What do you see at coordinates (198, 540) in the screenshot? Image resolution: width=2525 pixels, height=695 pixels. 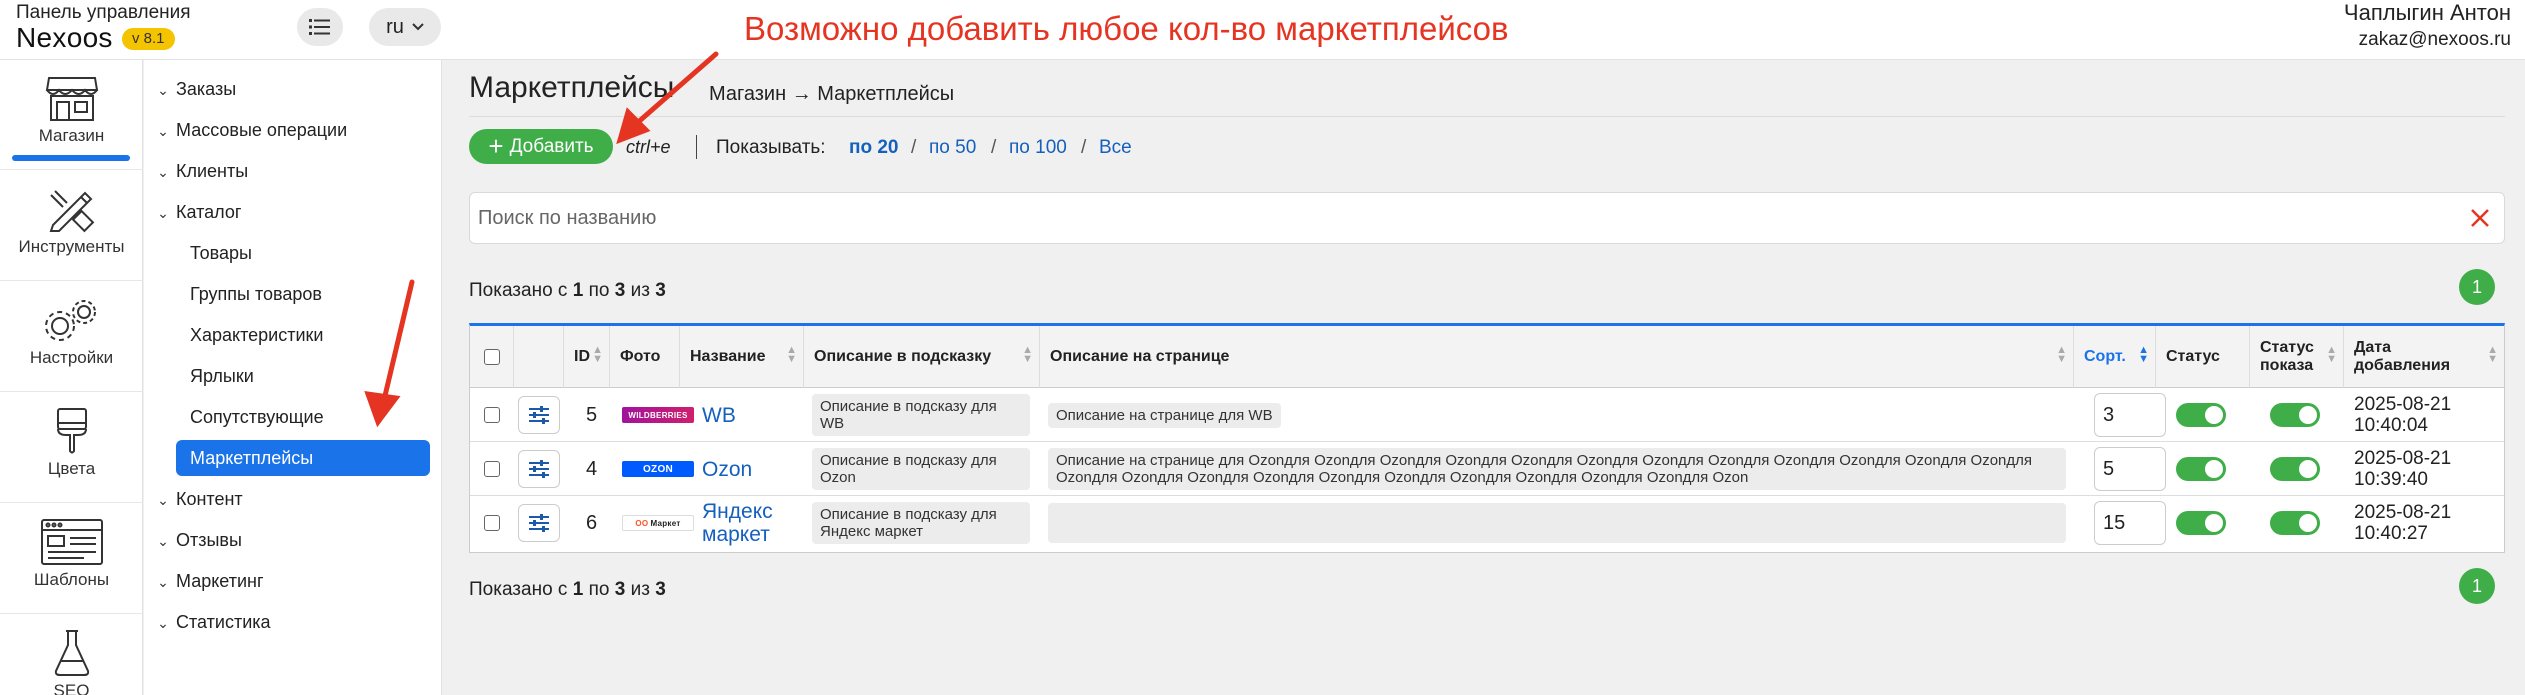 I see `tree-item-reviews: ⌄ Отзывы` at bounding box center [198, 540].